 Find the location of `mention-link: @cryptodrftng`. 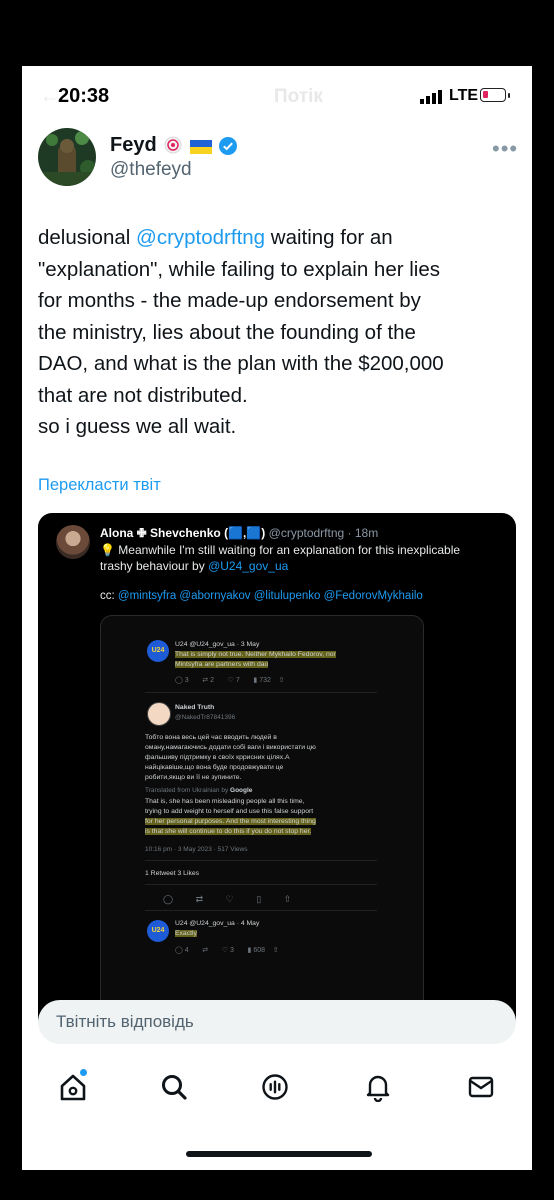

mention-link: @cryptodrftng is located at coordinates (200, 237).